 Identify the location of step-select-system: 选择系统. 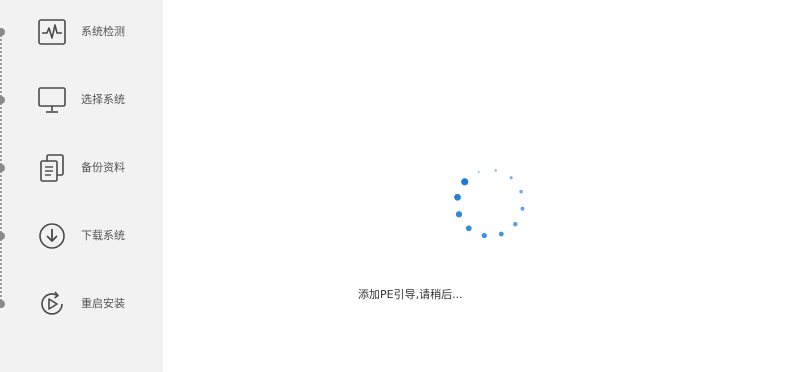
(81, 100).